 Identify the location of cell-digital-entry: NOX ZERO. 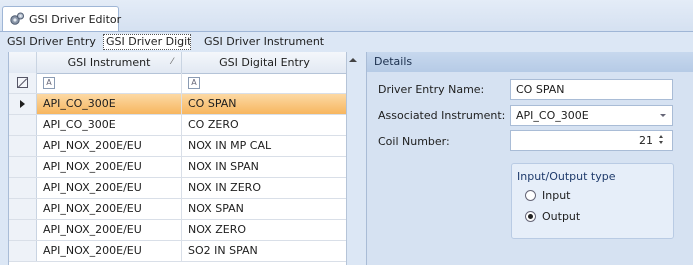
(264, 230).